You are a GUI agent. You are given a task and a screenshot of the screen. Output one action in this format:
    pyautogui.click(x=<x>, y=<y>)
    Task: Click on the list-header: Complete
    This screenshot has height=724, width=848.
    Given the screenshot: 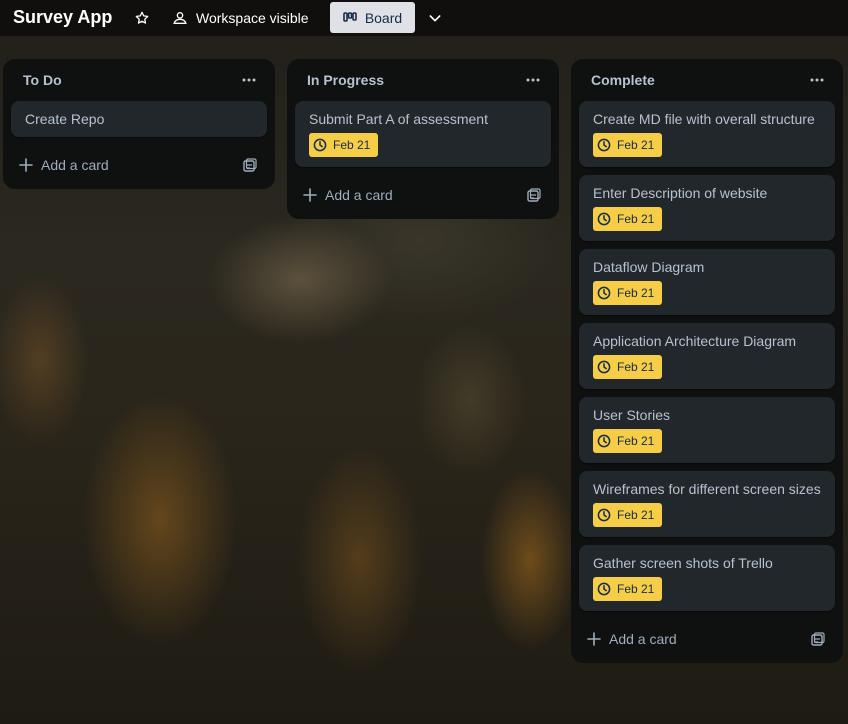 What is the action you would take?
    pyautogui.click(x=707, y=80)
    